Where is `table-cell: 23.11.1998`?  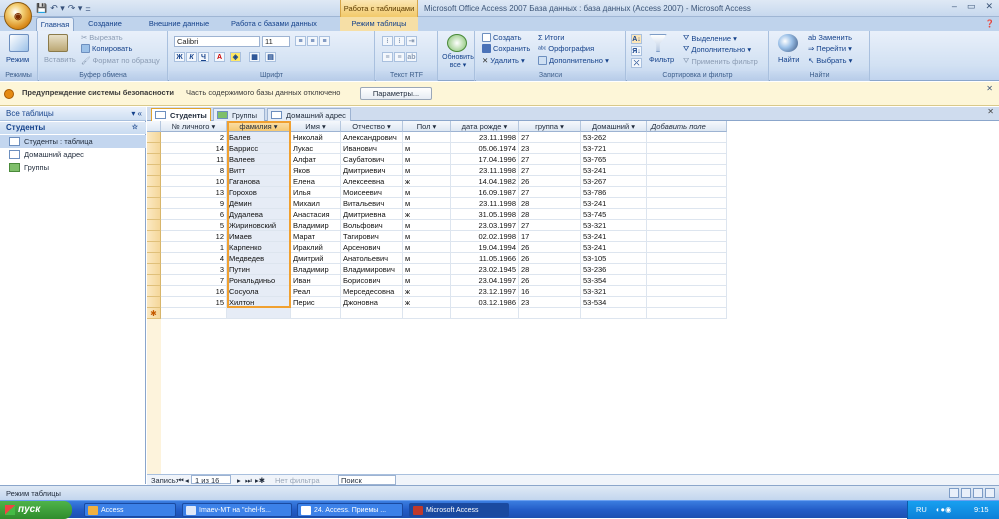 table-cell: 23.11.1998 is located at coordinates (485, 170).